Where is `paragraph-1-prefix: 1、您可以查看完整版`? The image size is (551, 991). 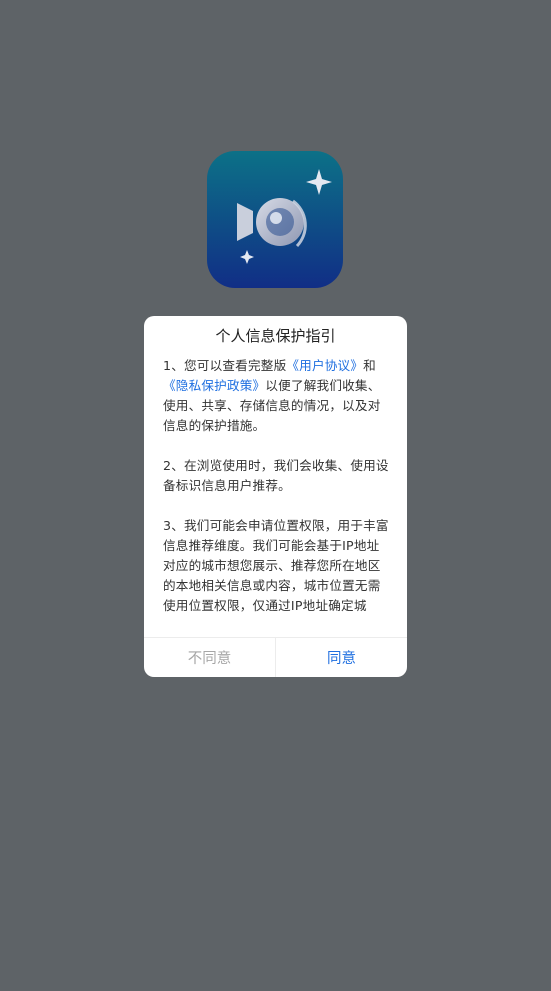
paragraph-1-prefix: 1、您可以查看完整版 is located at coordinates (225, 365).